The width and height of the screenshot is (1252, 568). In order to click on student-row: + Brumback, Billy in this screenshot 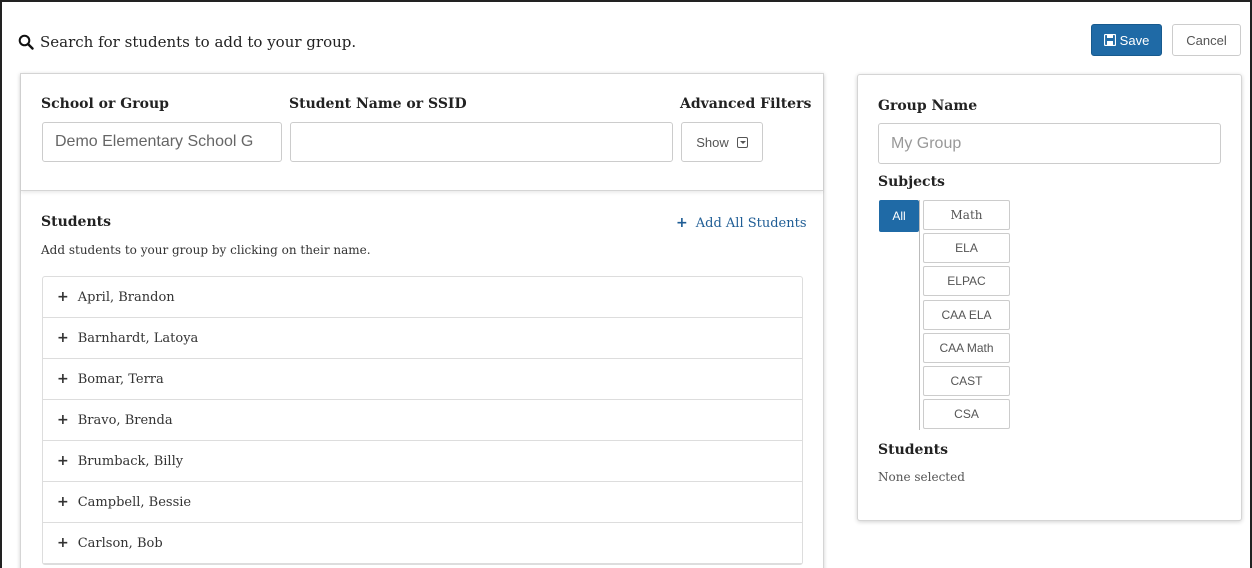, I will do `click(422, 461)`.